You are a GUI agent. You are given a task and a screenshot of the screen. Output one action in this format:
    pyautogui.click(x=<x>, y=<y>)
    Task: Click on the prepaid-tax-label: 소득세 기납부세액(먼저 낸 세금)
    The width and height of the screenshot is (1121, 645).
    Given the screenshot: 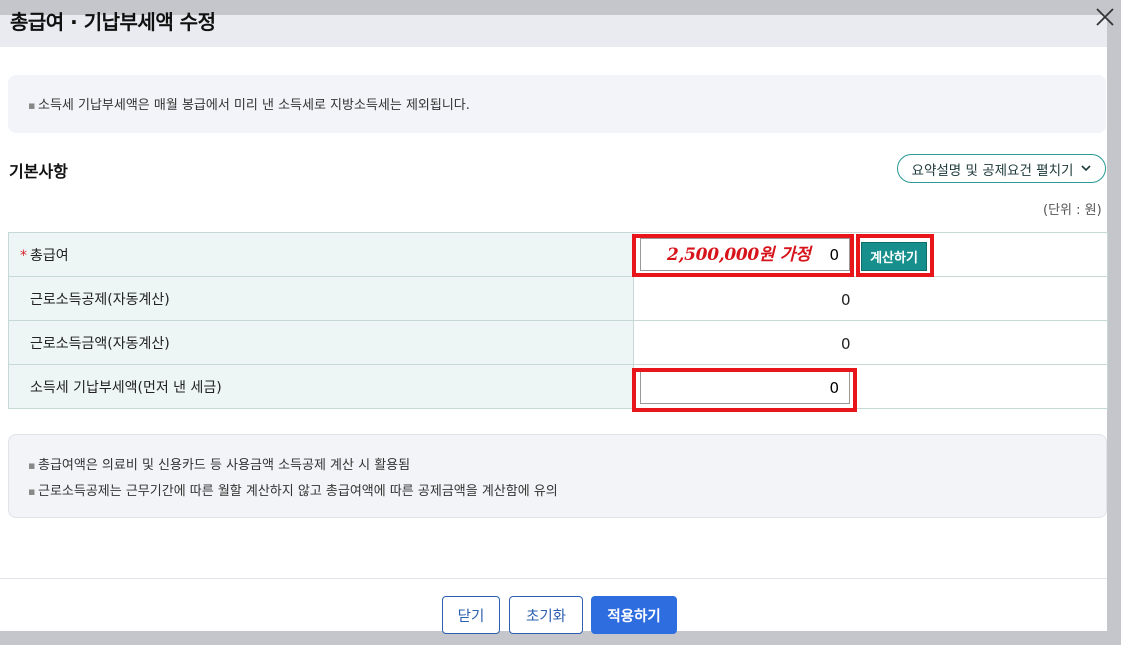 What is the action you would take?
    pyautogui.click(x=126, y=387)
    